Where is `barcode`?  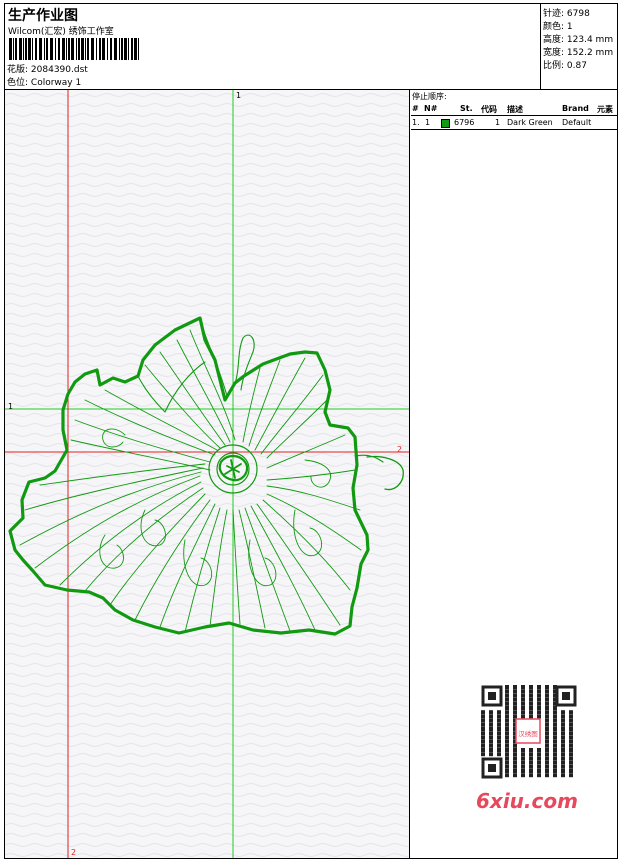
barcode is located at coordinates (74, 49).